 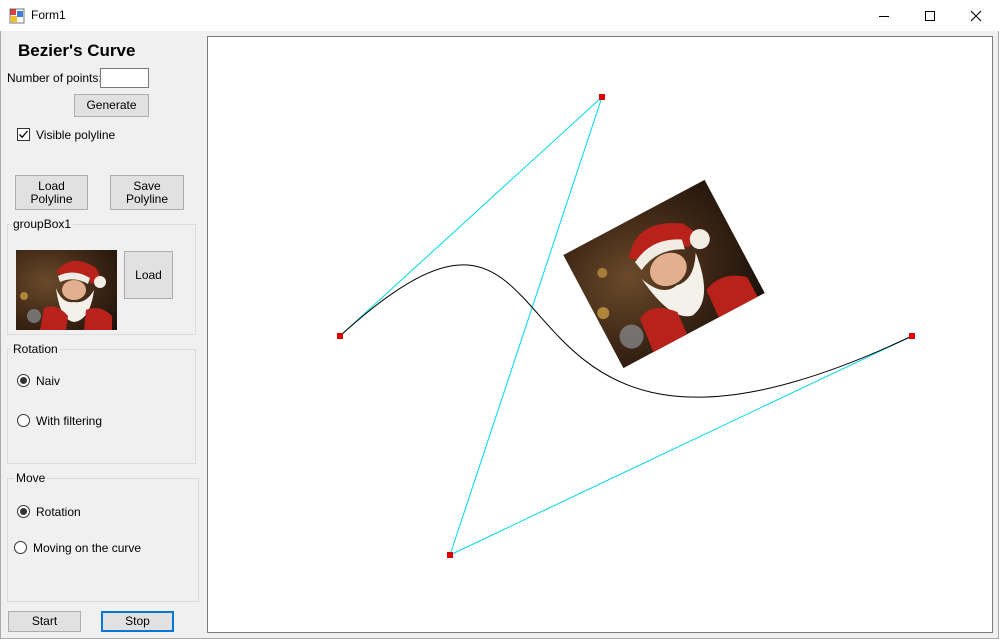 I want to click on minimize-button, so click(x=884, y=15).